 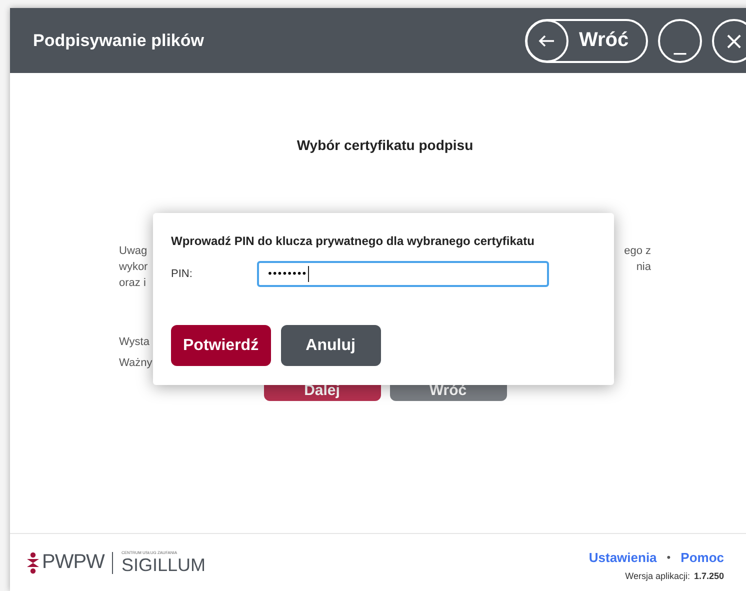 I want to click on notice-text: wykor, so click(x=133, y=267).